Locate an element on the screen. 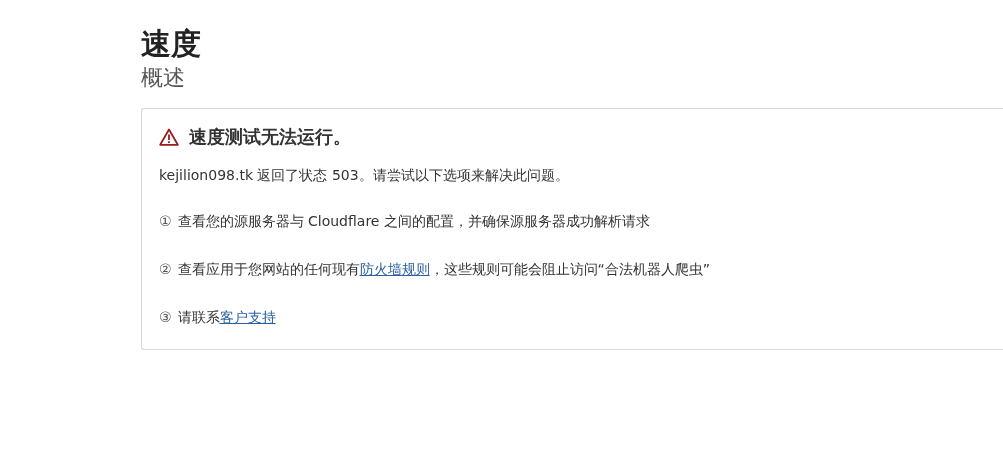 The image size is (1003, 463). help-link: 客户支持 is located at coordinates (247, 317).